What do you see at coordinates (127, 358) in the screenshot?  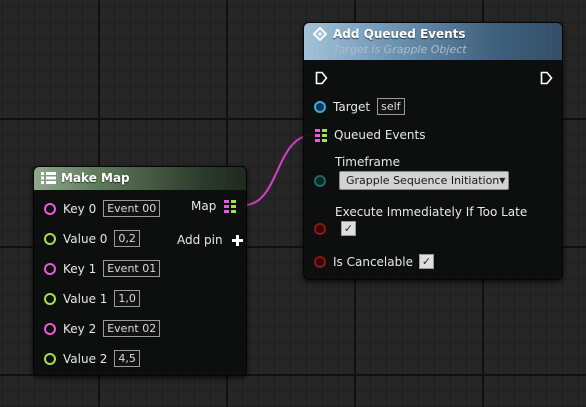 I see `value-2-value: 4,5` at bounding box center [127, 358].